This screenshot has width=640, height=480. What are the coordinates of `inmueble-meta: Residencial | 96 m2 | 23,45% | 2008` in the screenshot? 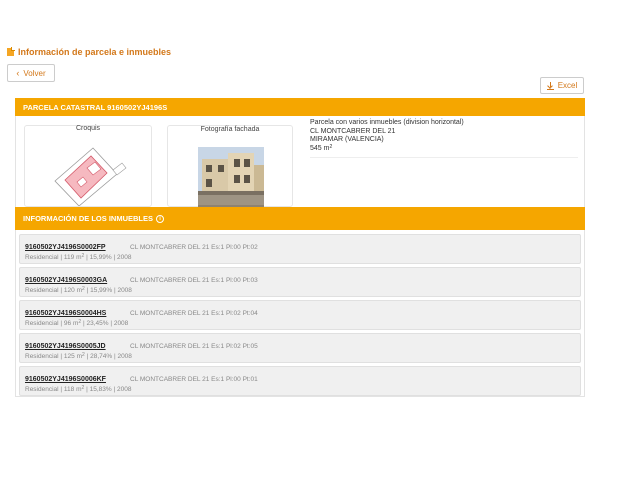 It's located at (77, 323).